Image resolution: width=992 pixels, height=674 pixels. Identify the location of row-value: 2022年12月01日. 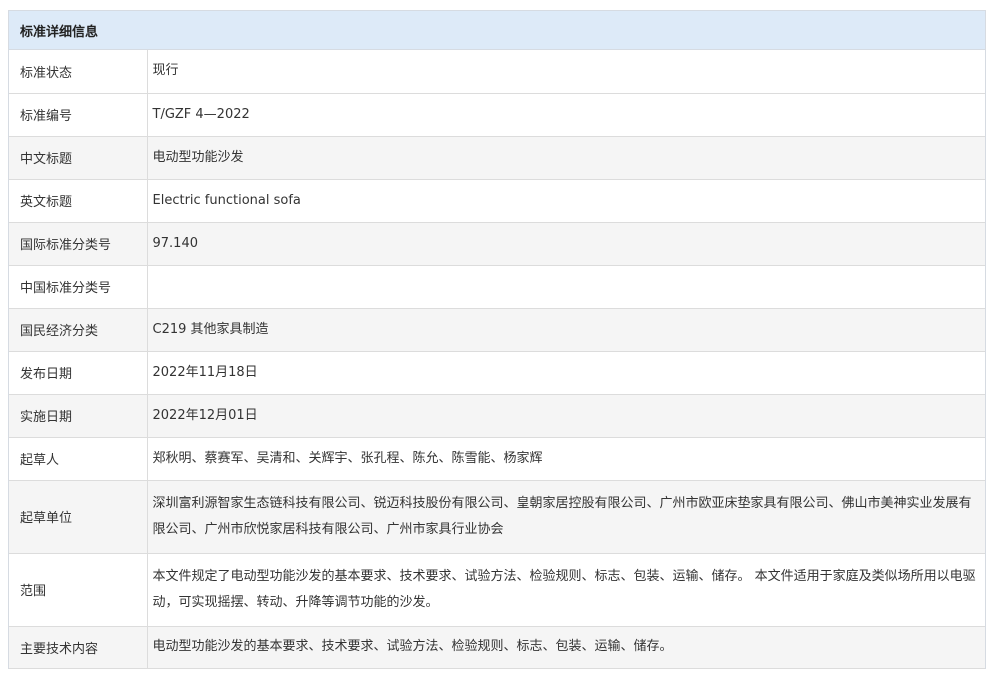
(566, 416).